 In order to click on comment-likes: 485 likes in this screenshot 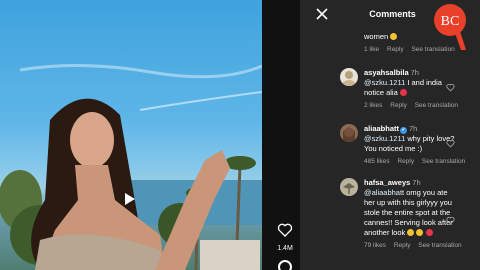, I will do `click(377, 161)`.